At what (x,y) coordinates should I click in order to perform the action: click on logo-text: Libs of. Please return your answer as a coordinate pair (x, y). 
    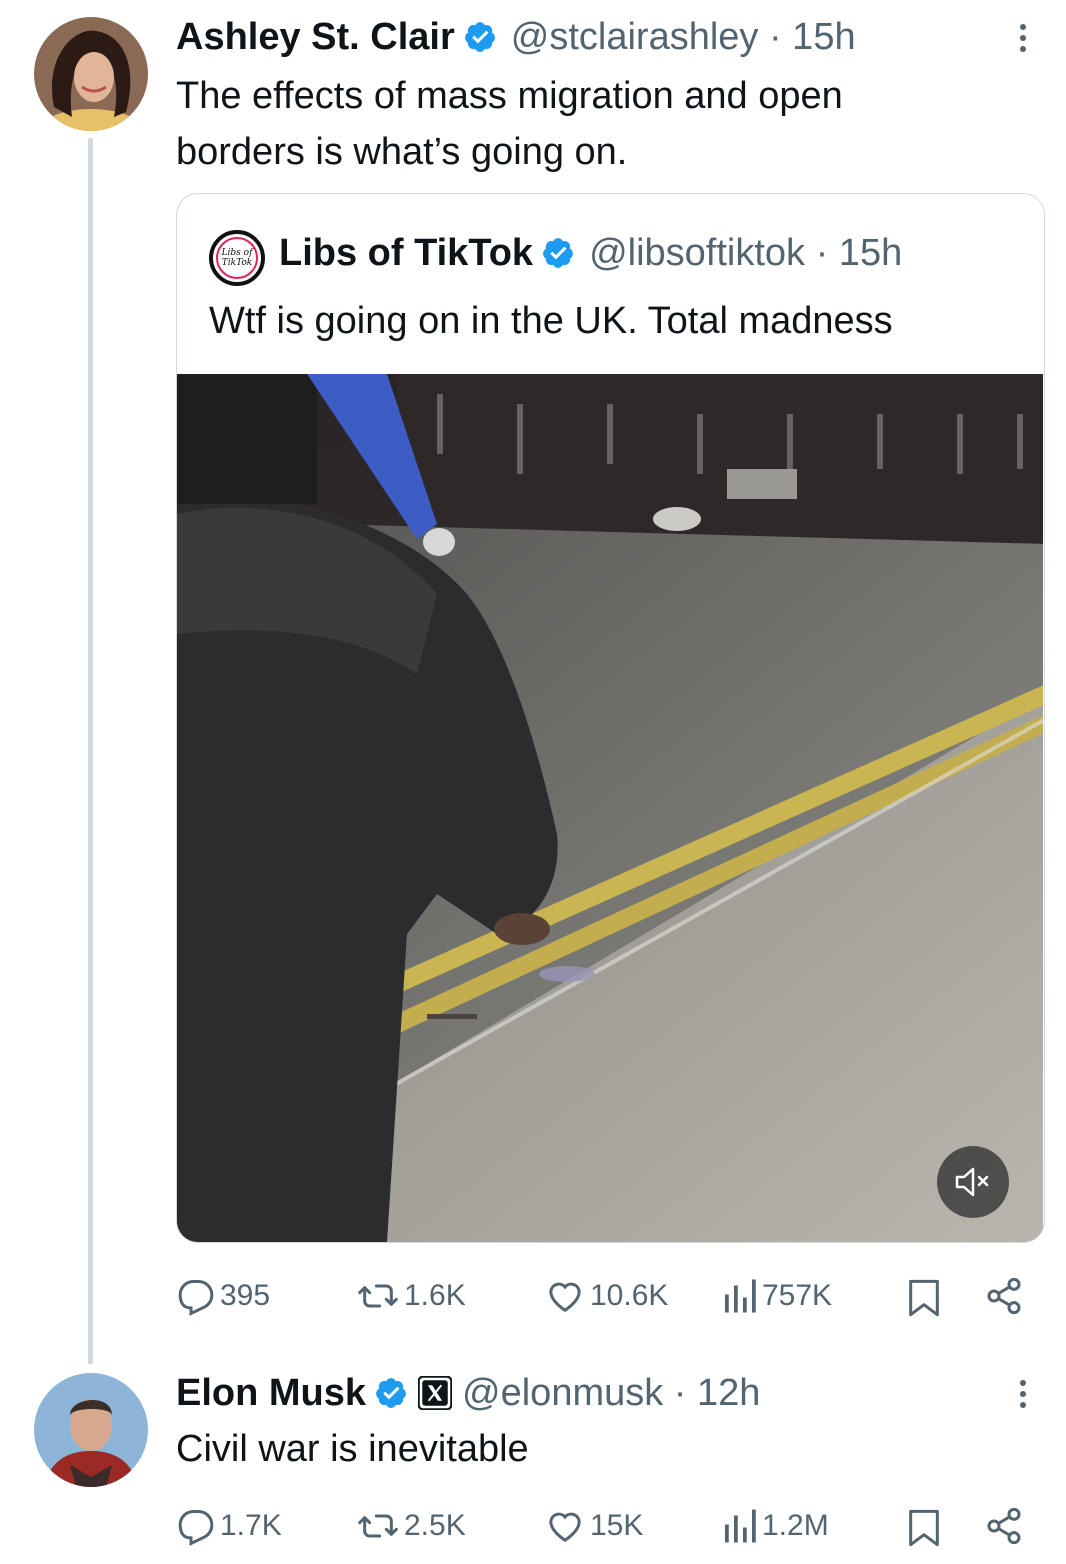
    Looking at the image, I should click on (237, 253).